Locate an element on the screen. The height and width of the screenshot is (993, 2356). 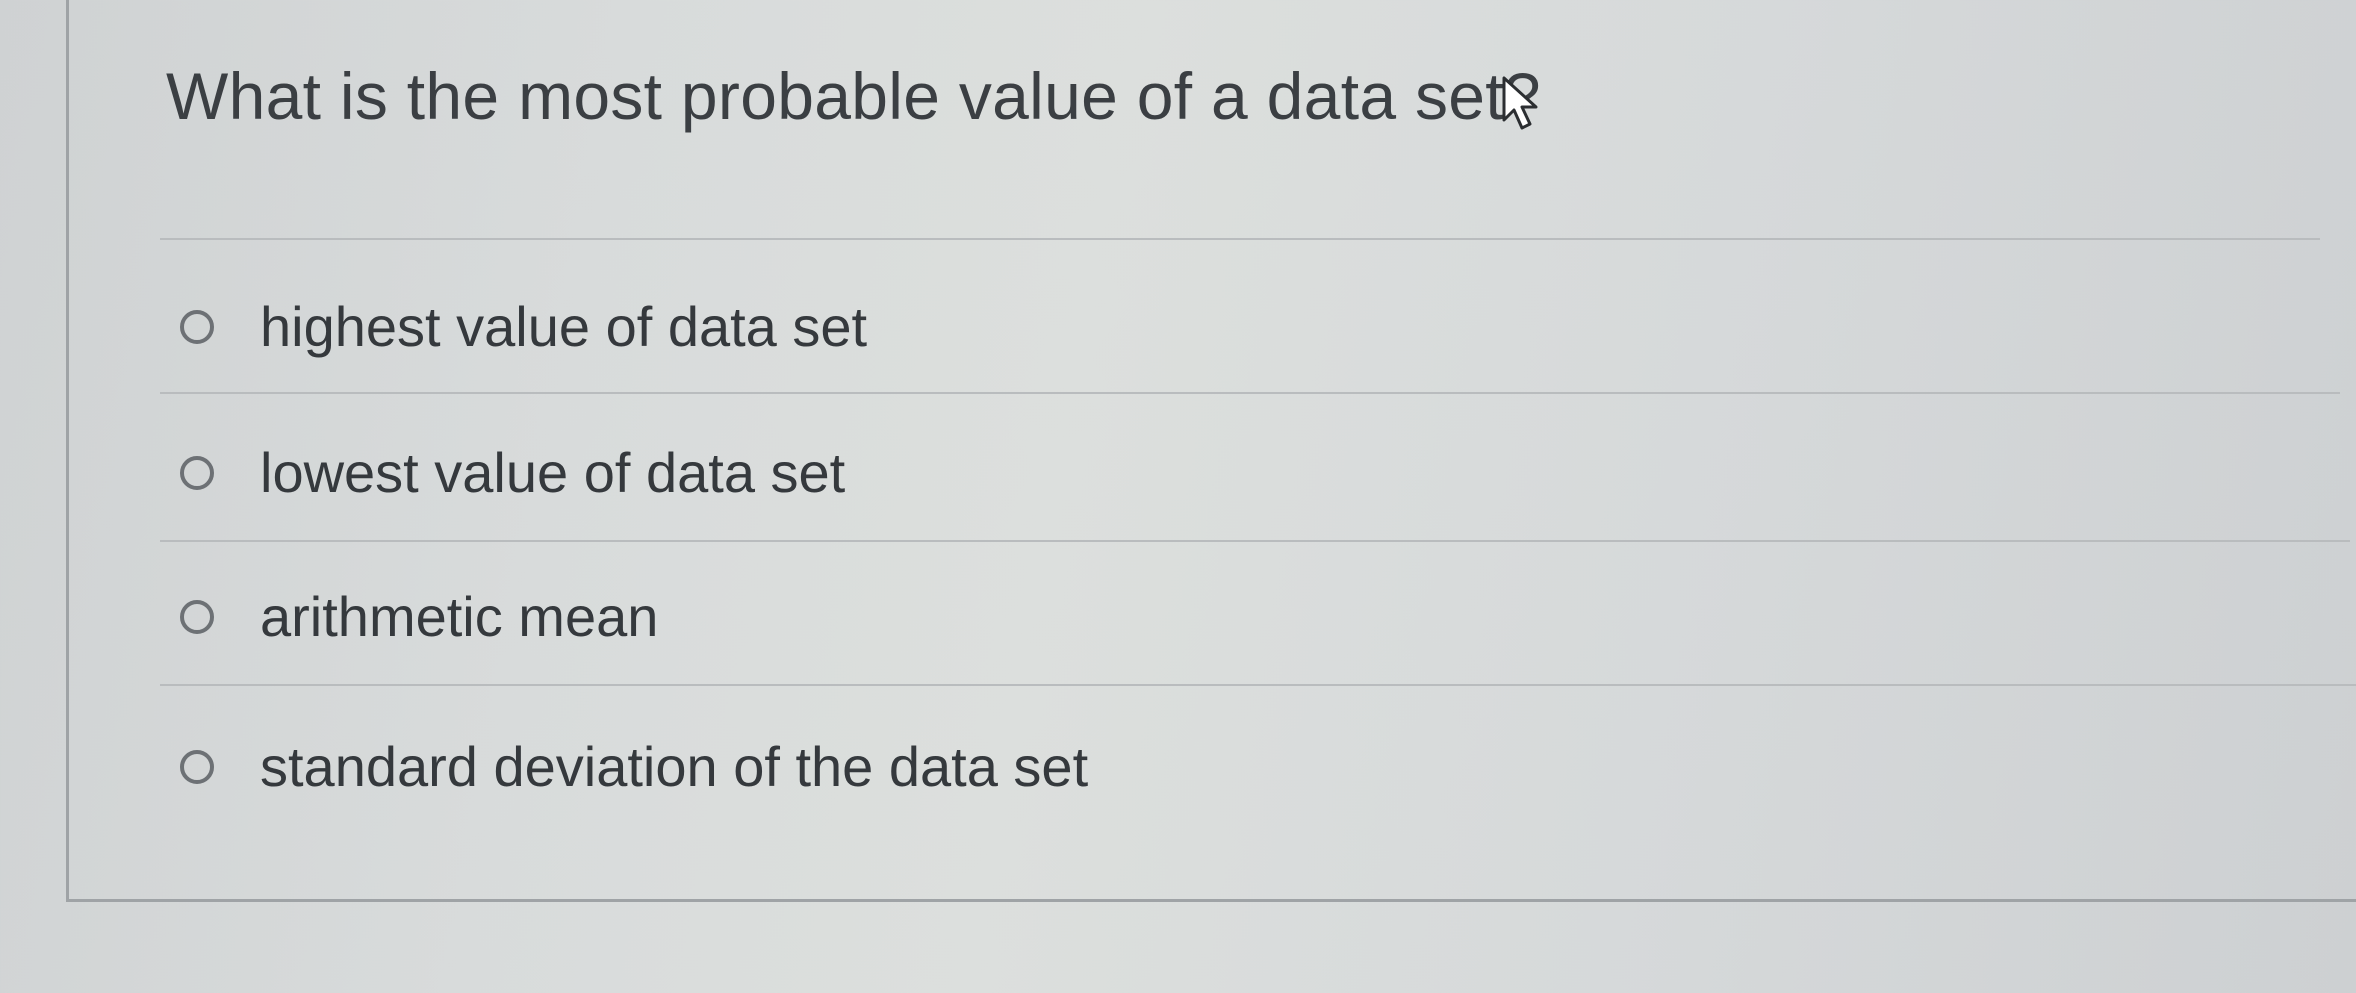
option-arithmetic-mean: arithmetic mean is located at coordinates (419, 616).